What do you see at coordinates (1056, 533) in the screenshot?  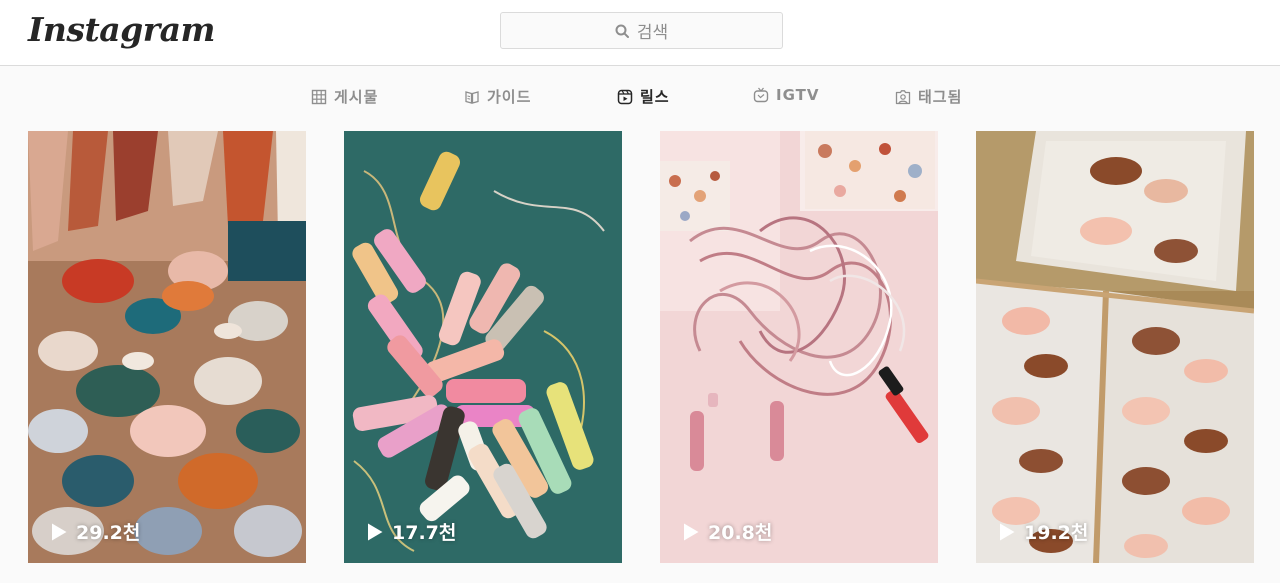 I see `view-count-label: 19.2천` at bounding box center [1056, 533].